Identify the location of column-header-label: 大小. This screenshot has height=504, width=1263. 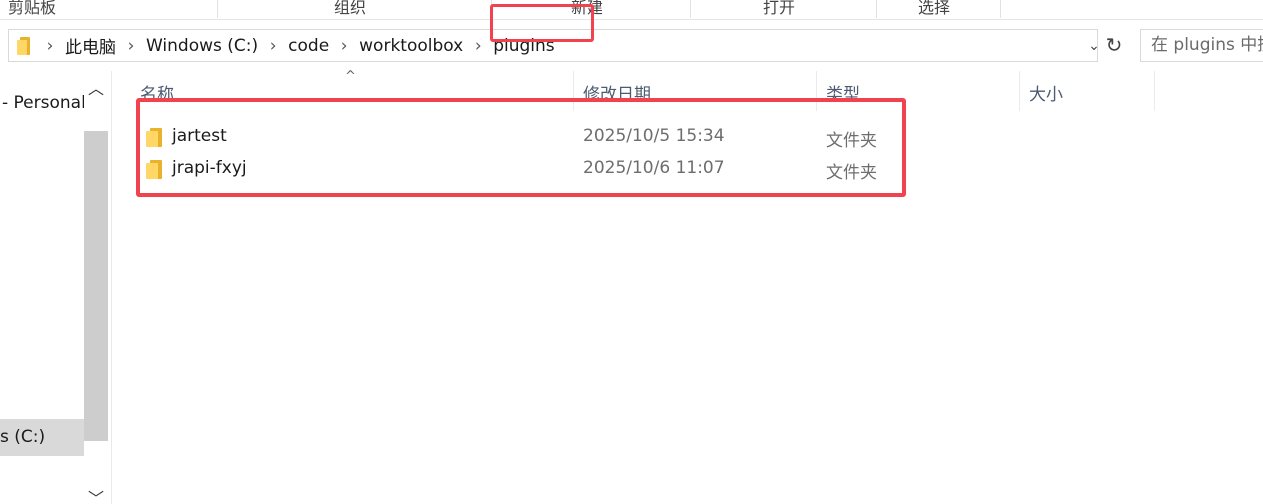
(1046, 95).